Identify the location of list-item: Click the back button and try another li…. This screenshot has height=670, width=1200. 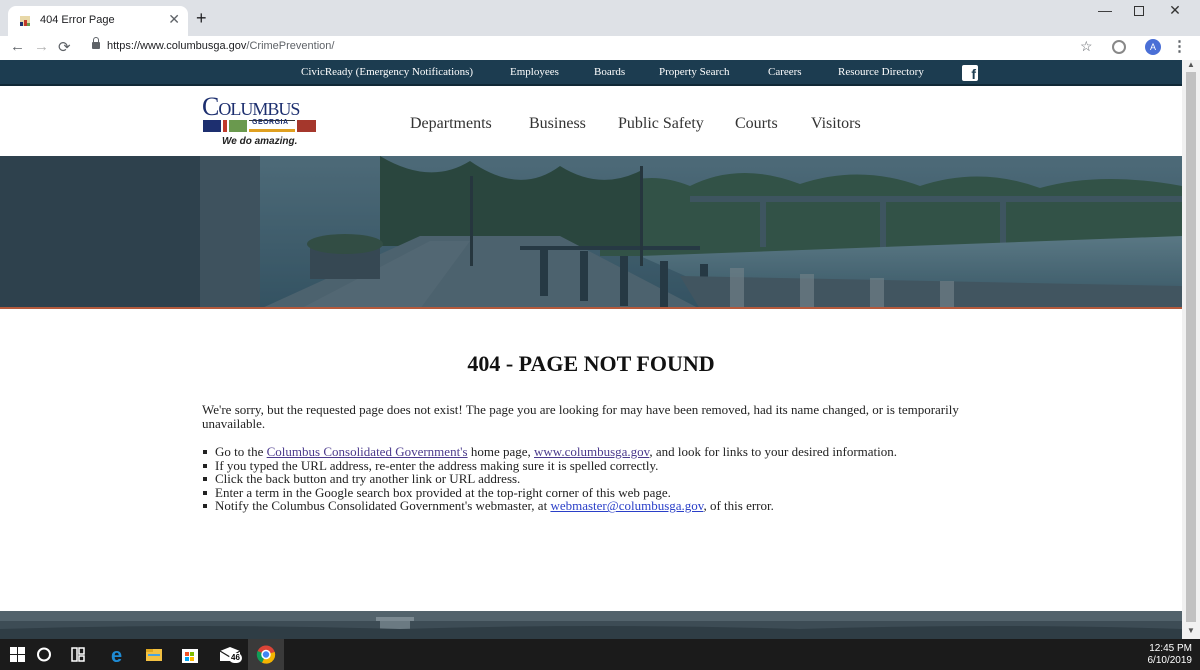
(589, 479).